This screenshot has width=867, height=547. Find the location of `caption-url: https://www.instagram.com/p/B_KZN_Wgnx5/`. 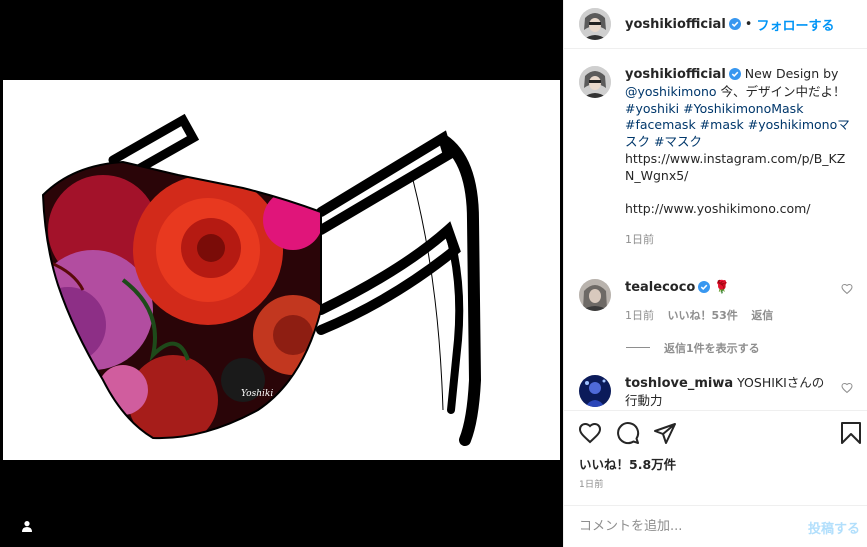

caption-url: https://www.instagram.com/p/B_KZN_Wgnx5/ is located at coordinates (735, 166).